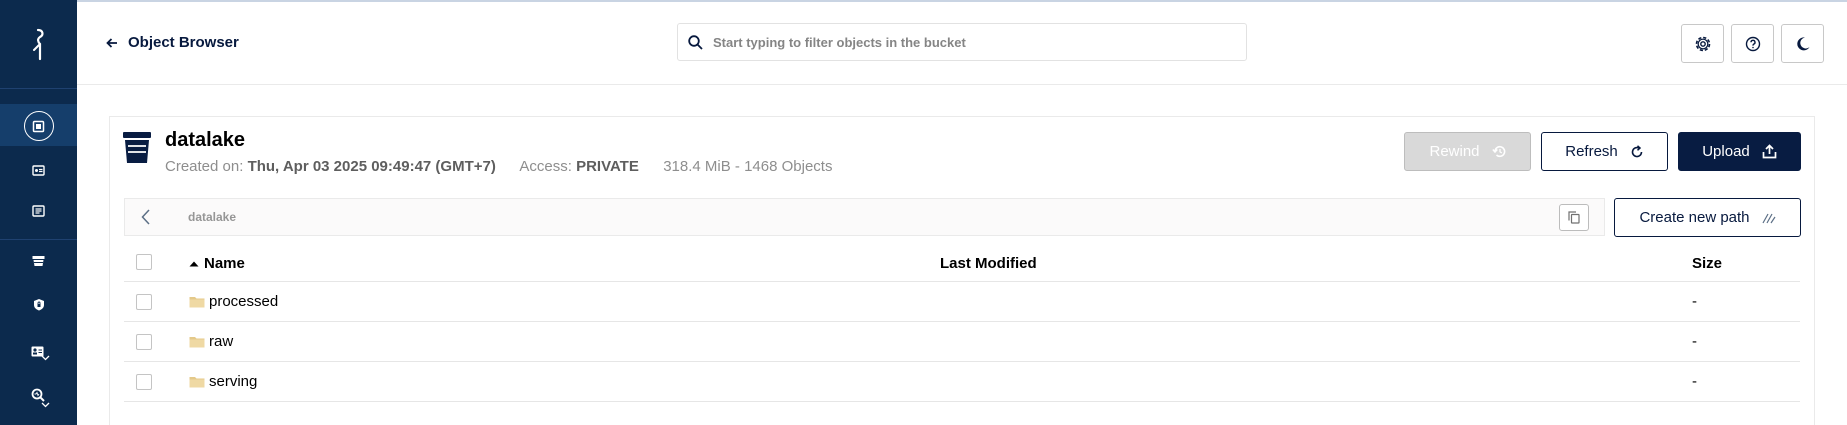  Describe the element at coordinates (144, 262) in the screenshot. I see `select-all-checkbox` at that location.